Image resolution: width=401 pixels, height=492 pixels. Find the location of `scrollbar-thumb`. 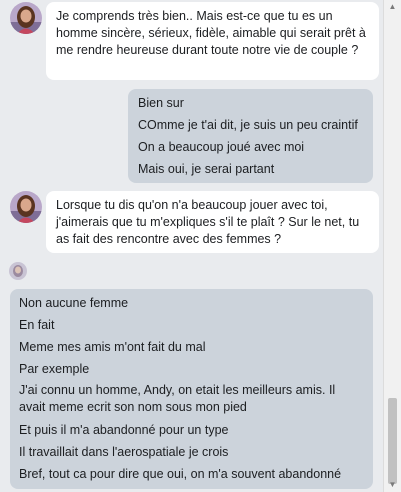

scrollbar-thumb is located at coordinates (392, 441).